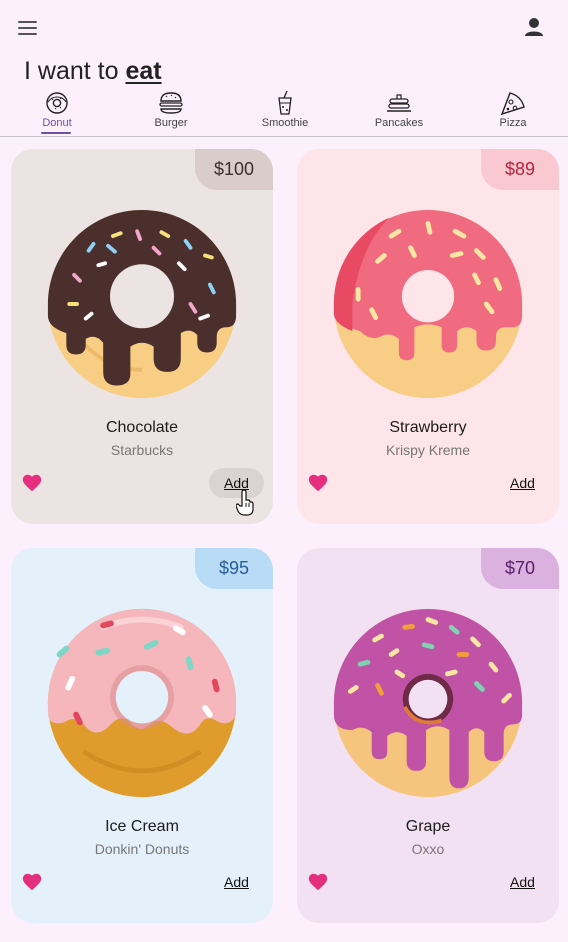 The image size is (568, 942). I want to click on tab-pizza: Pizza, so click(512, 112).